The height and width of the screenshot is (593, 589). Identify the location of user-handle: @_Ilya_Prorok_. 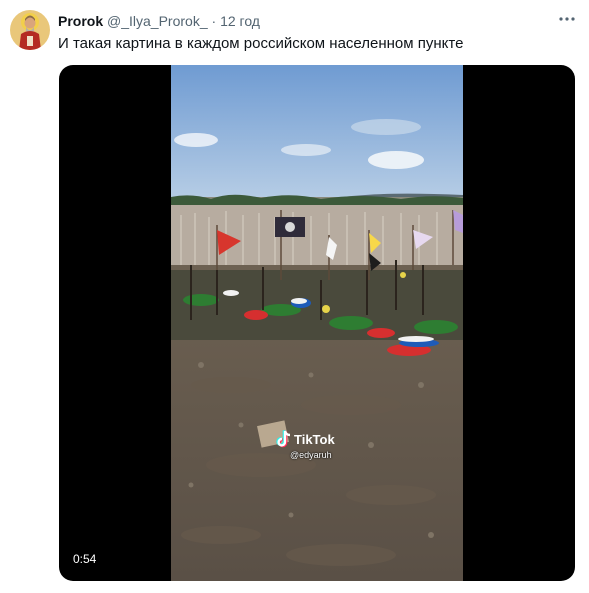
(157, 21).